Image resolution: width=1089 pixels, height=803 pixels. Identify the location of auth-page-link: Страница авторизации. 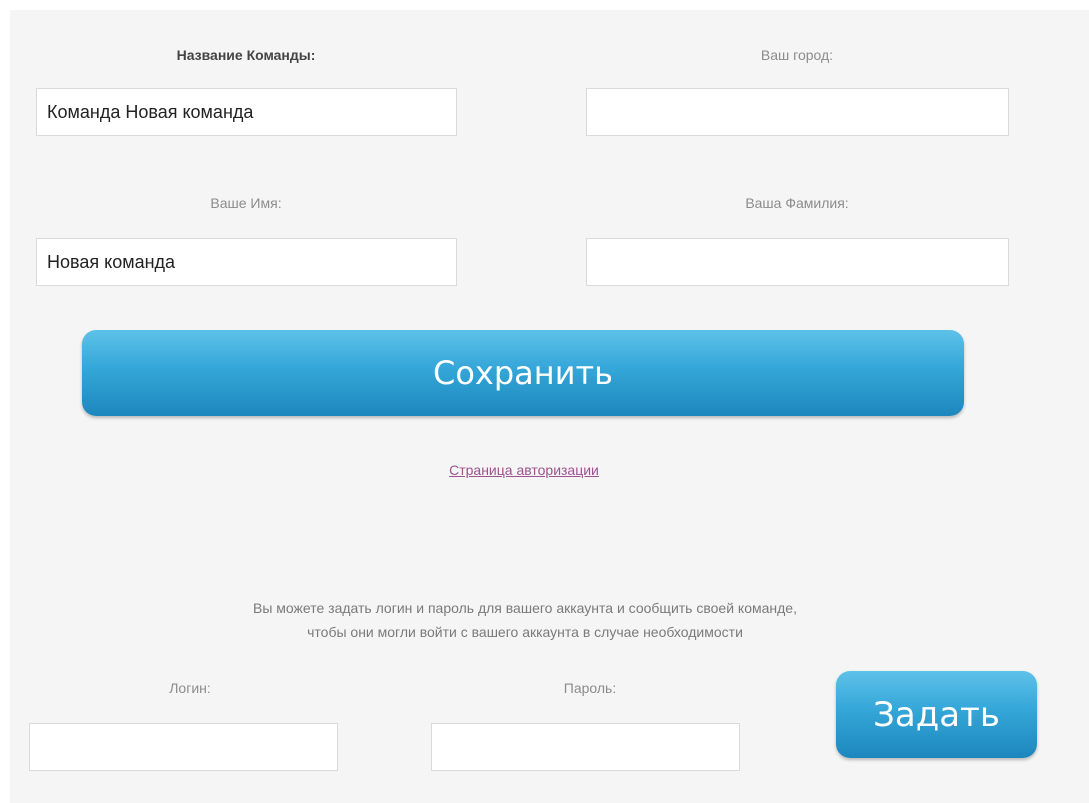
(524, 470).